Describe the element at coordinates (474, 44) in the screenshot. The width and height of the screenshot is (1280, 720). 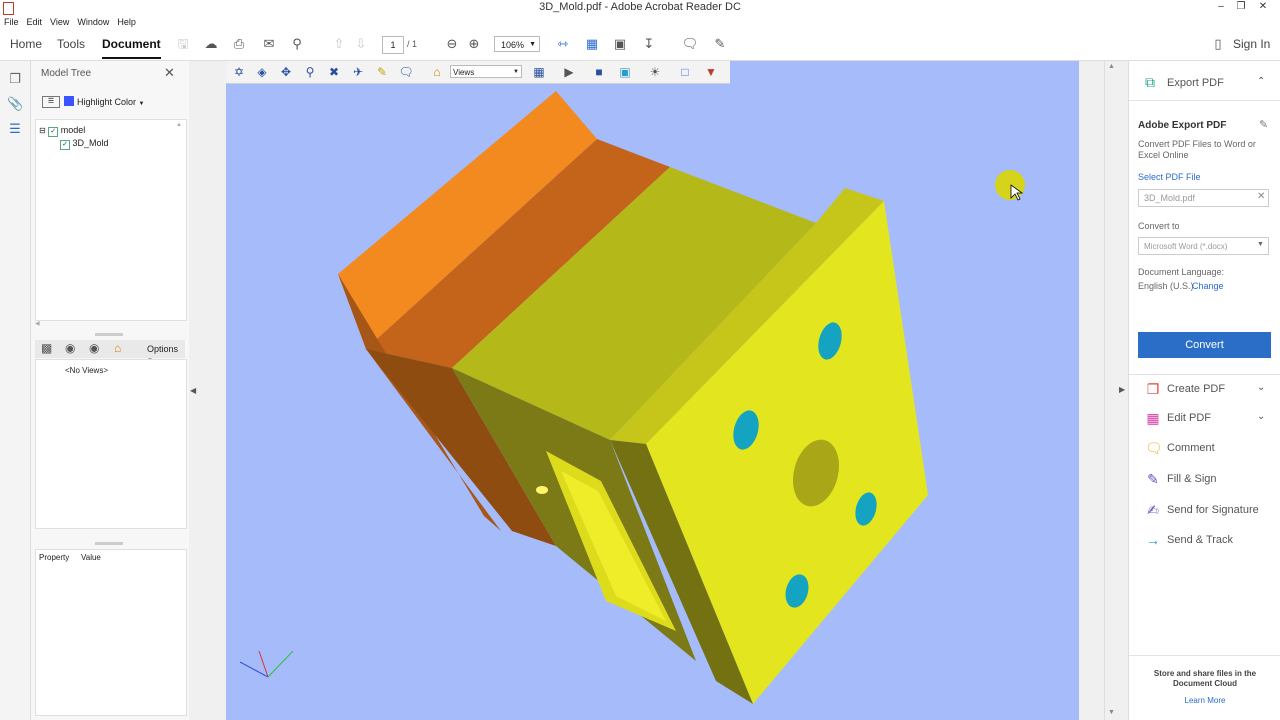
I see `zoom-in-icon: ⊕` at that location.